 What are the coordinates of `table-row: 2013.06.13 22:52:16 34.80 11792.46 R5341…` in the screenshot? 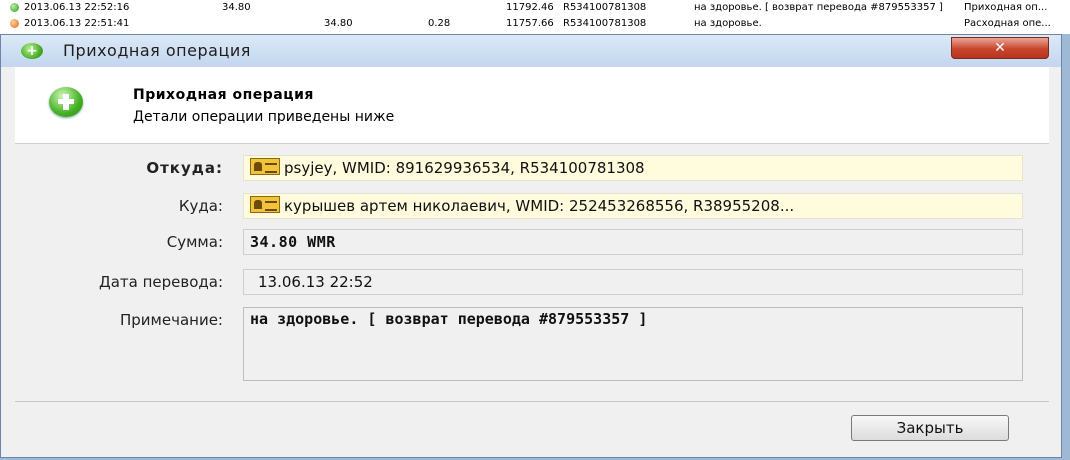 It's located at (535, 8).